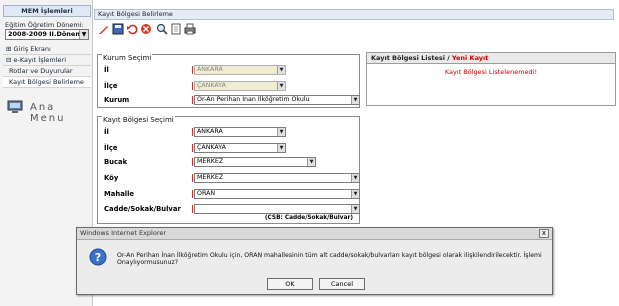  Describe the element at coordinates (342, 284) in the screenshot. I see `cancel-button: Cancel` at that location.